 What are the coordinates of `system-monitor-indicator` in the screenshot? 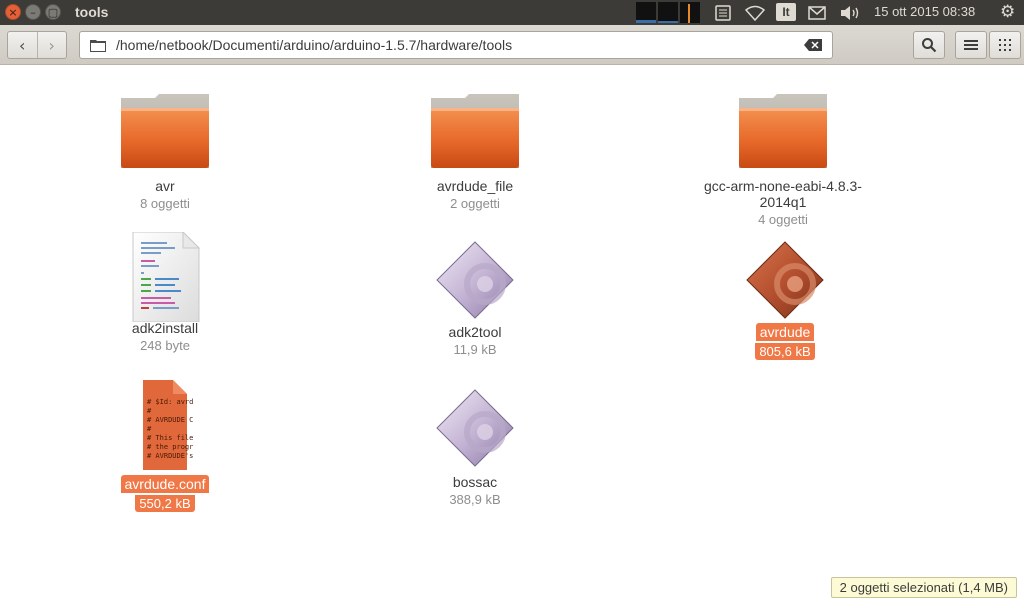 It's located at (668, 12).